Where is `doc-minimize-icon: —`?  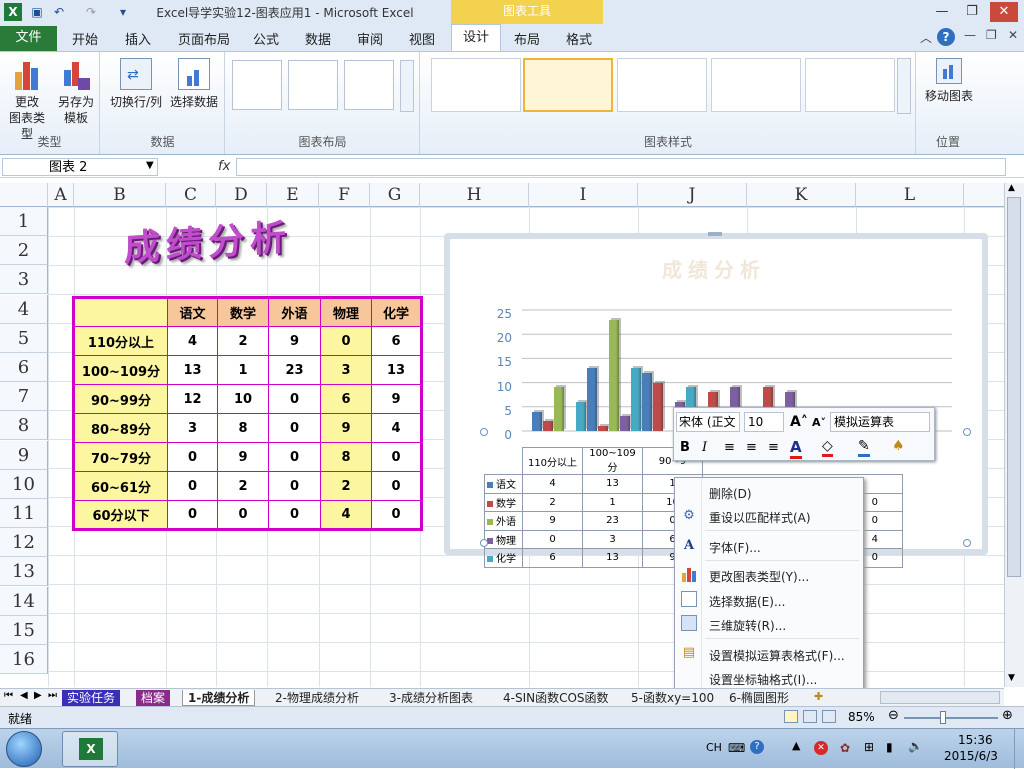 doc-minimize-icon: — is located at coordinates (970, 35).